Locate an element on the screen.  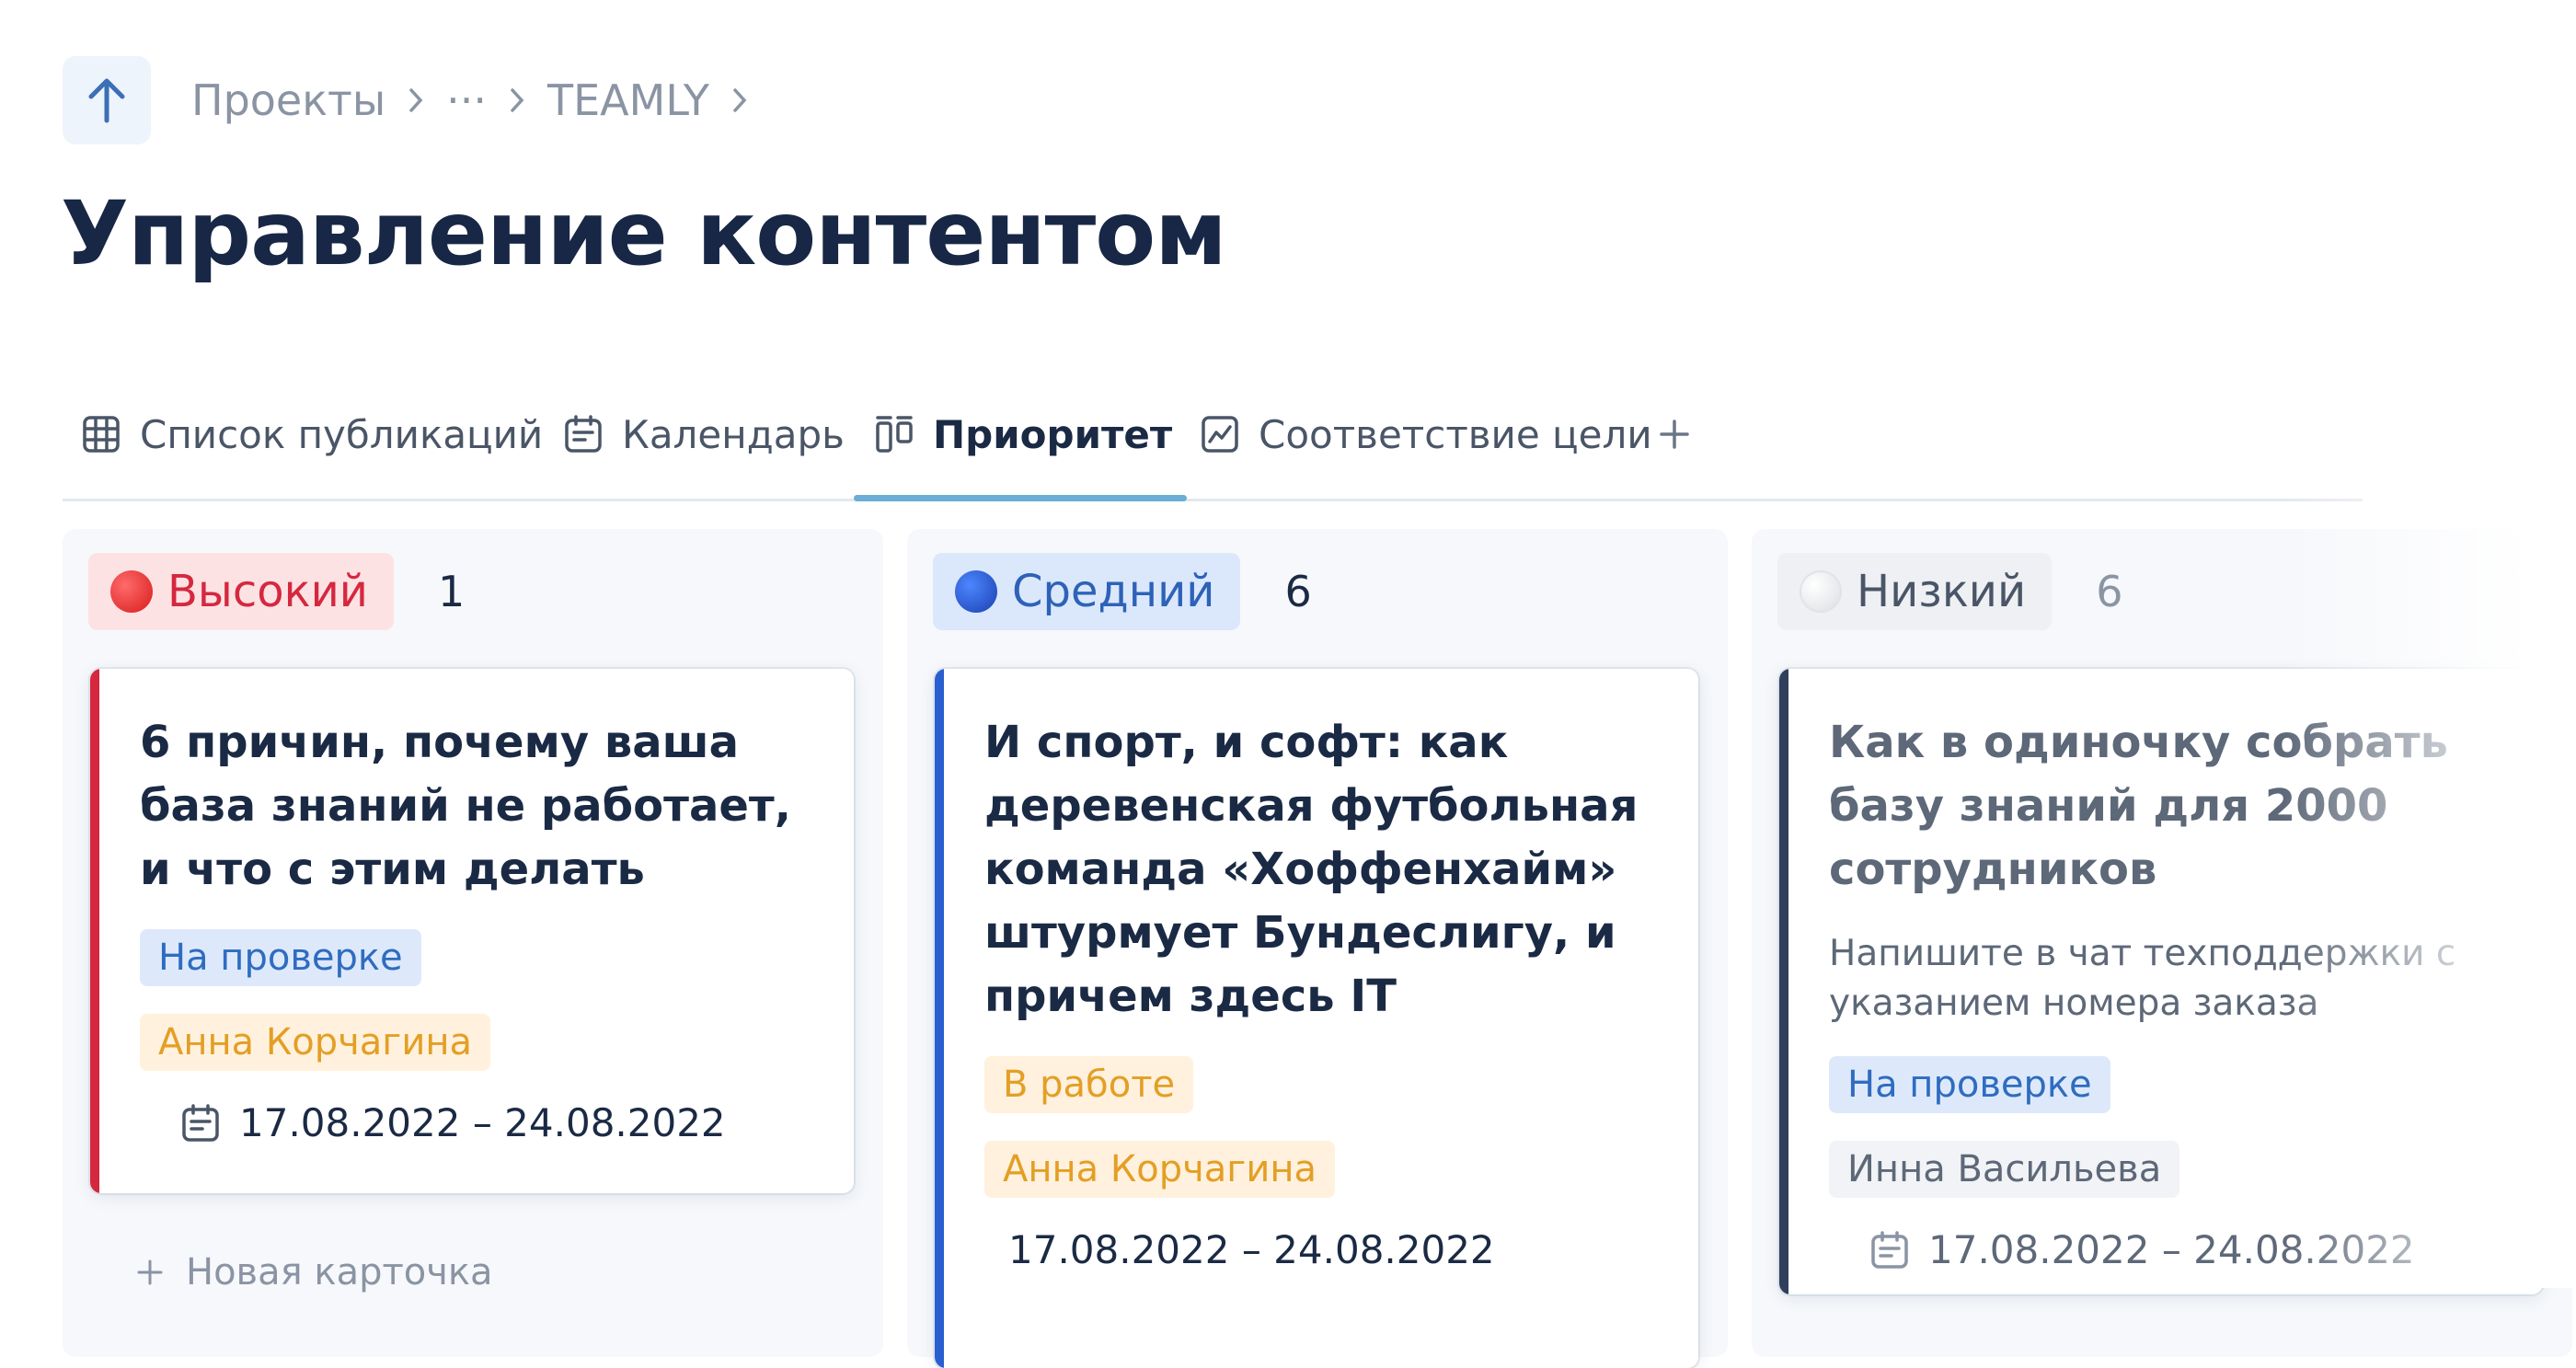
priority-badge-medium: Средний is located at coordinates (1087, 591).